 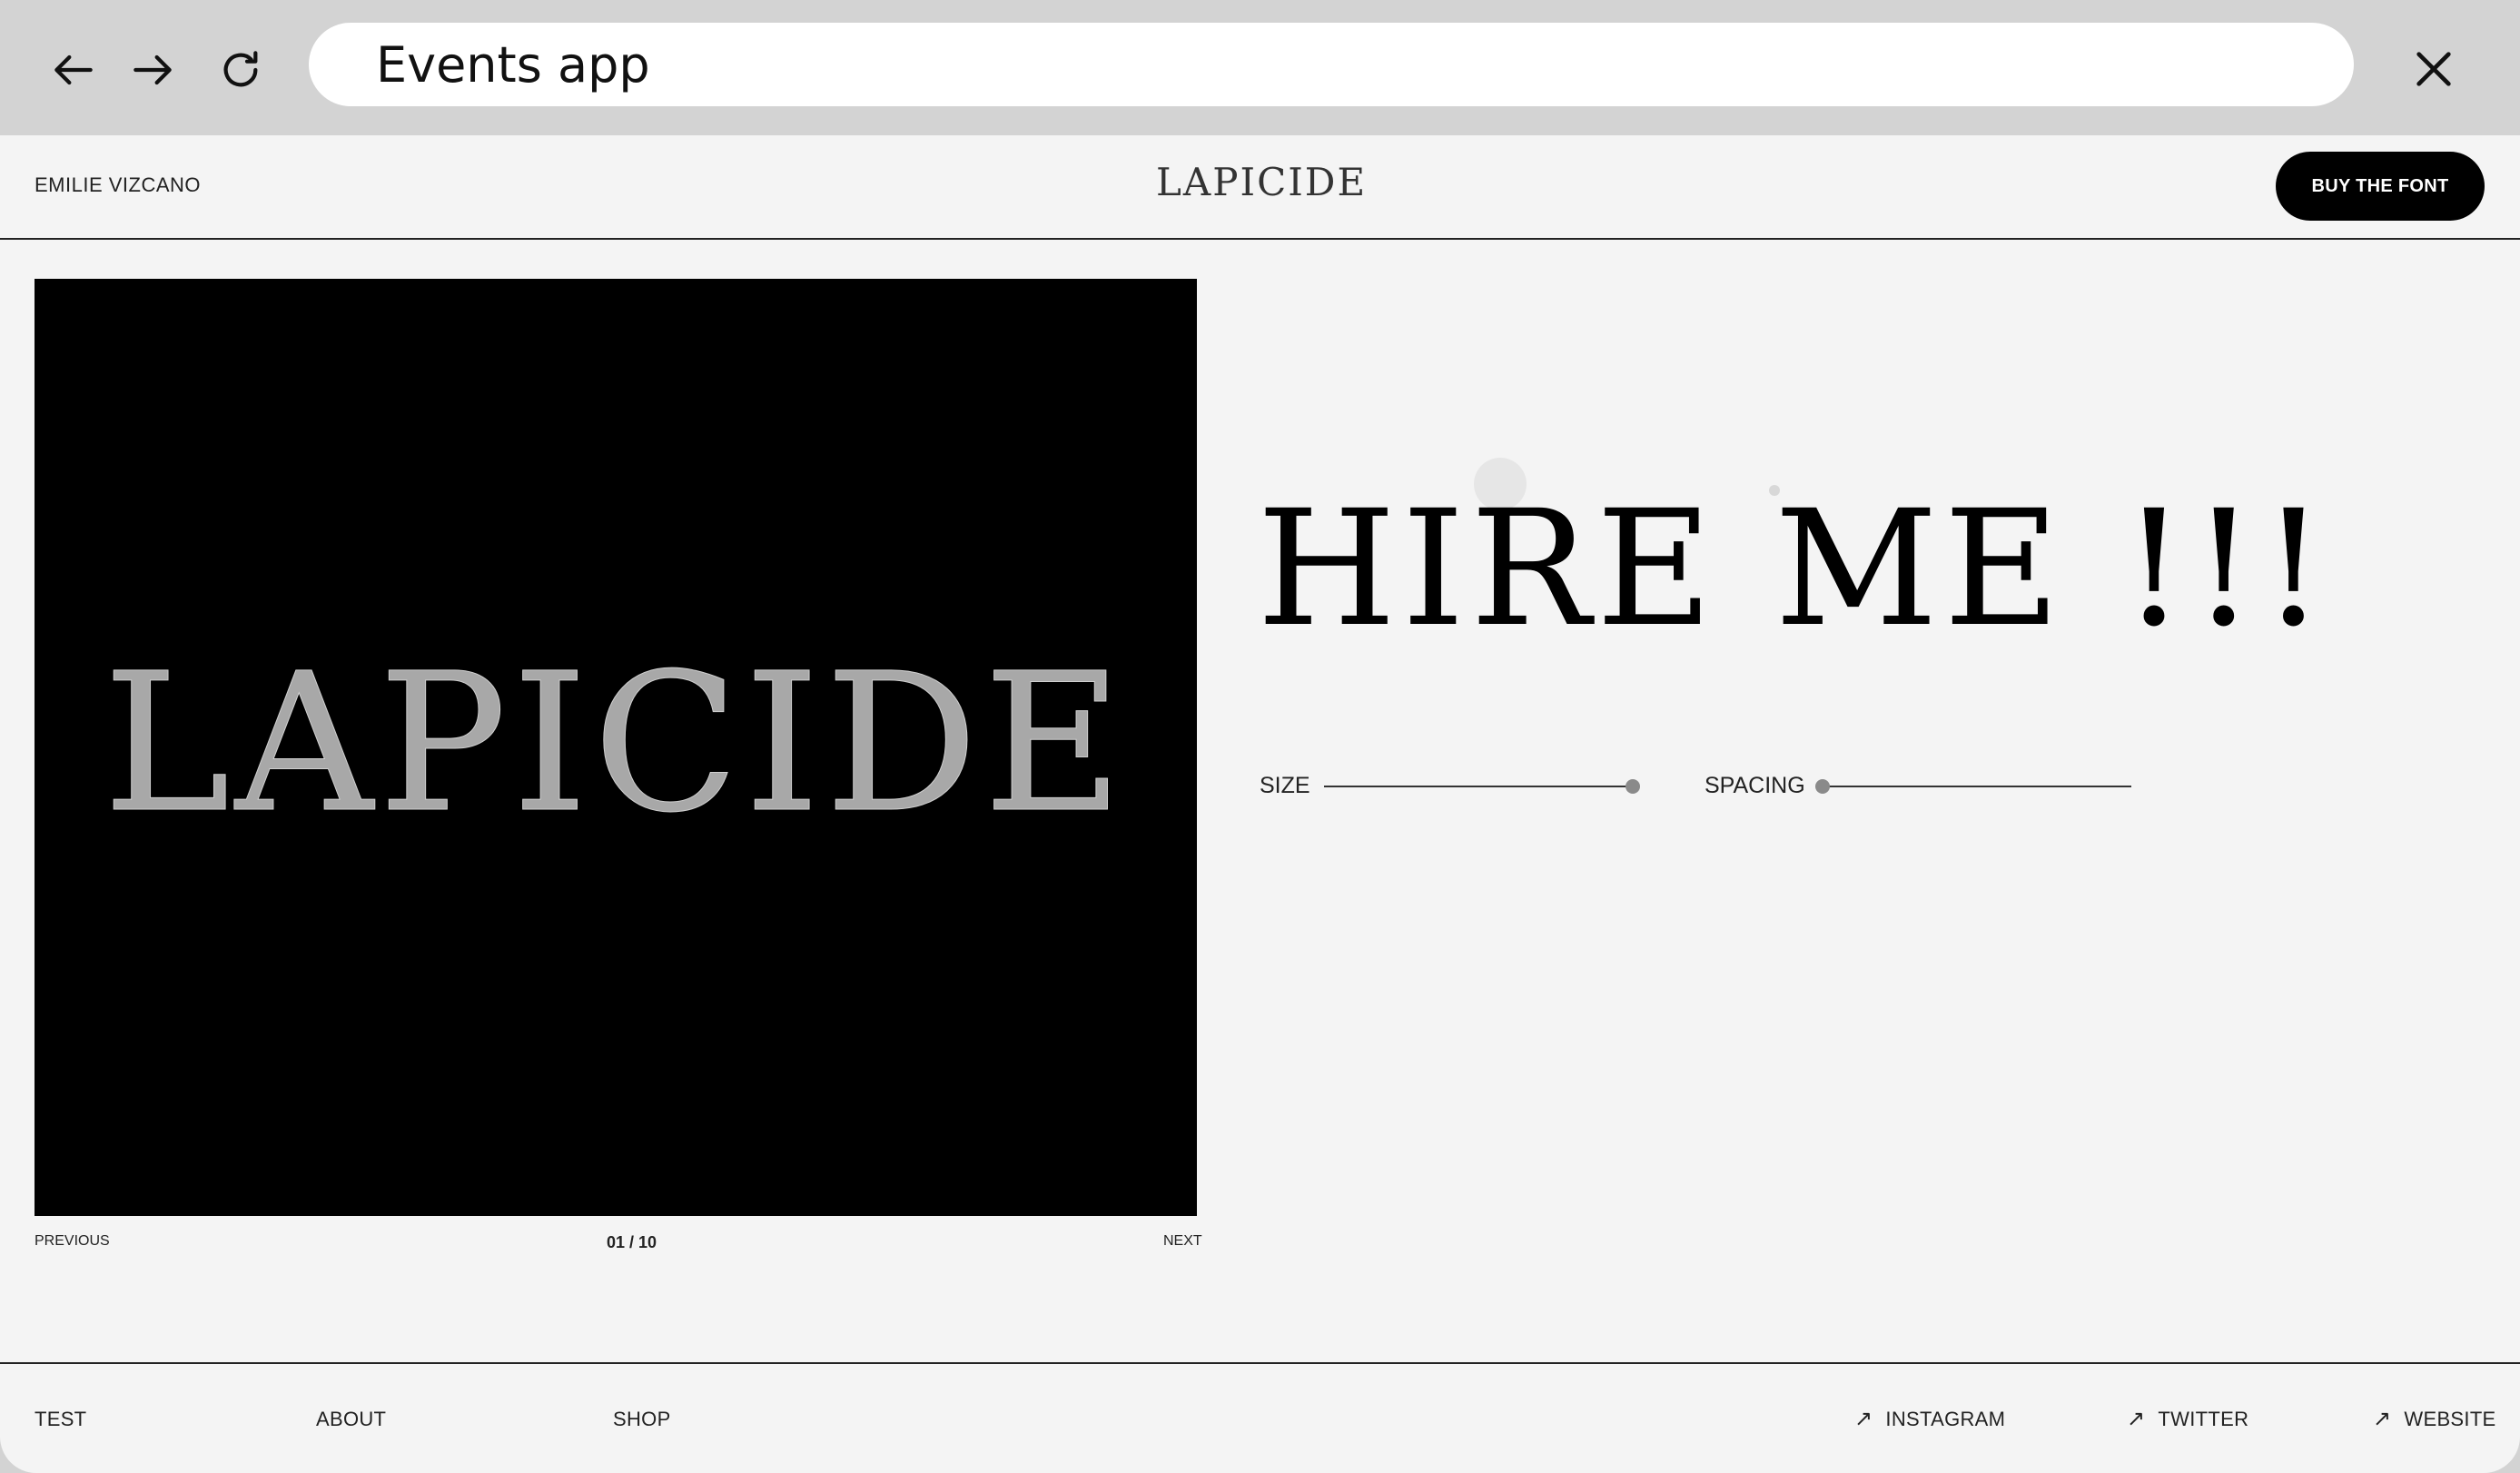 I want to click on browser-toolbar: Events app, so click(x=1260, y=67).